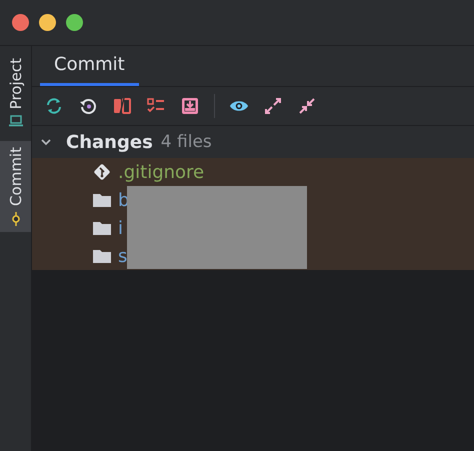  What do you see at coordinates (273, 106) in the screenshot?
I see `expand-icon` at bounding box center [273, 106].